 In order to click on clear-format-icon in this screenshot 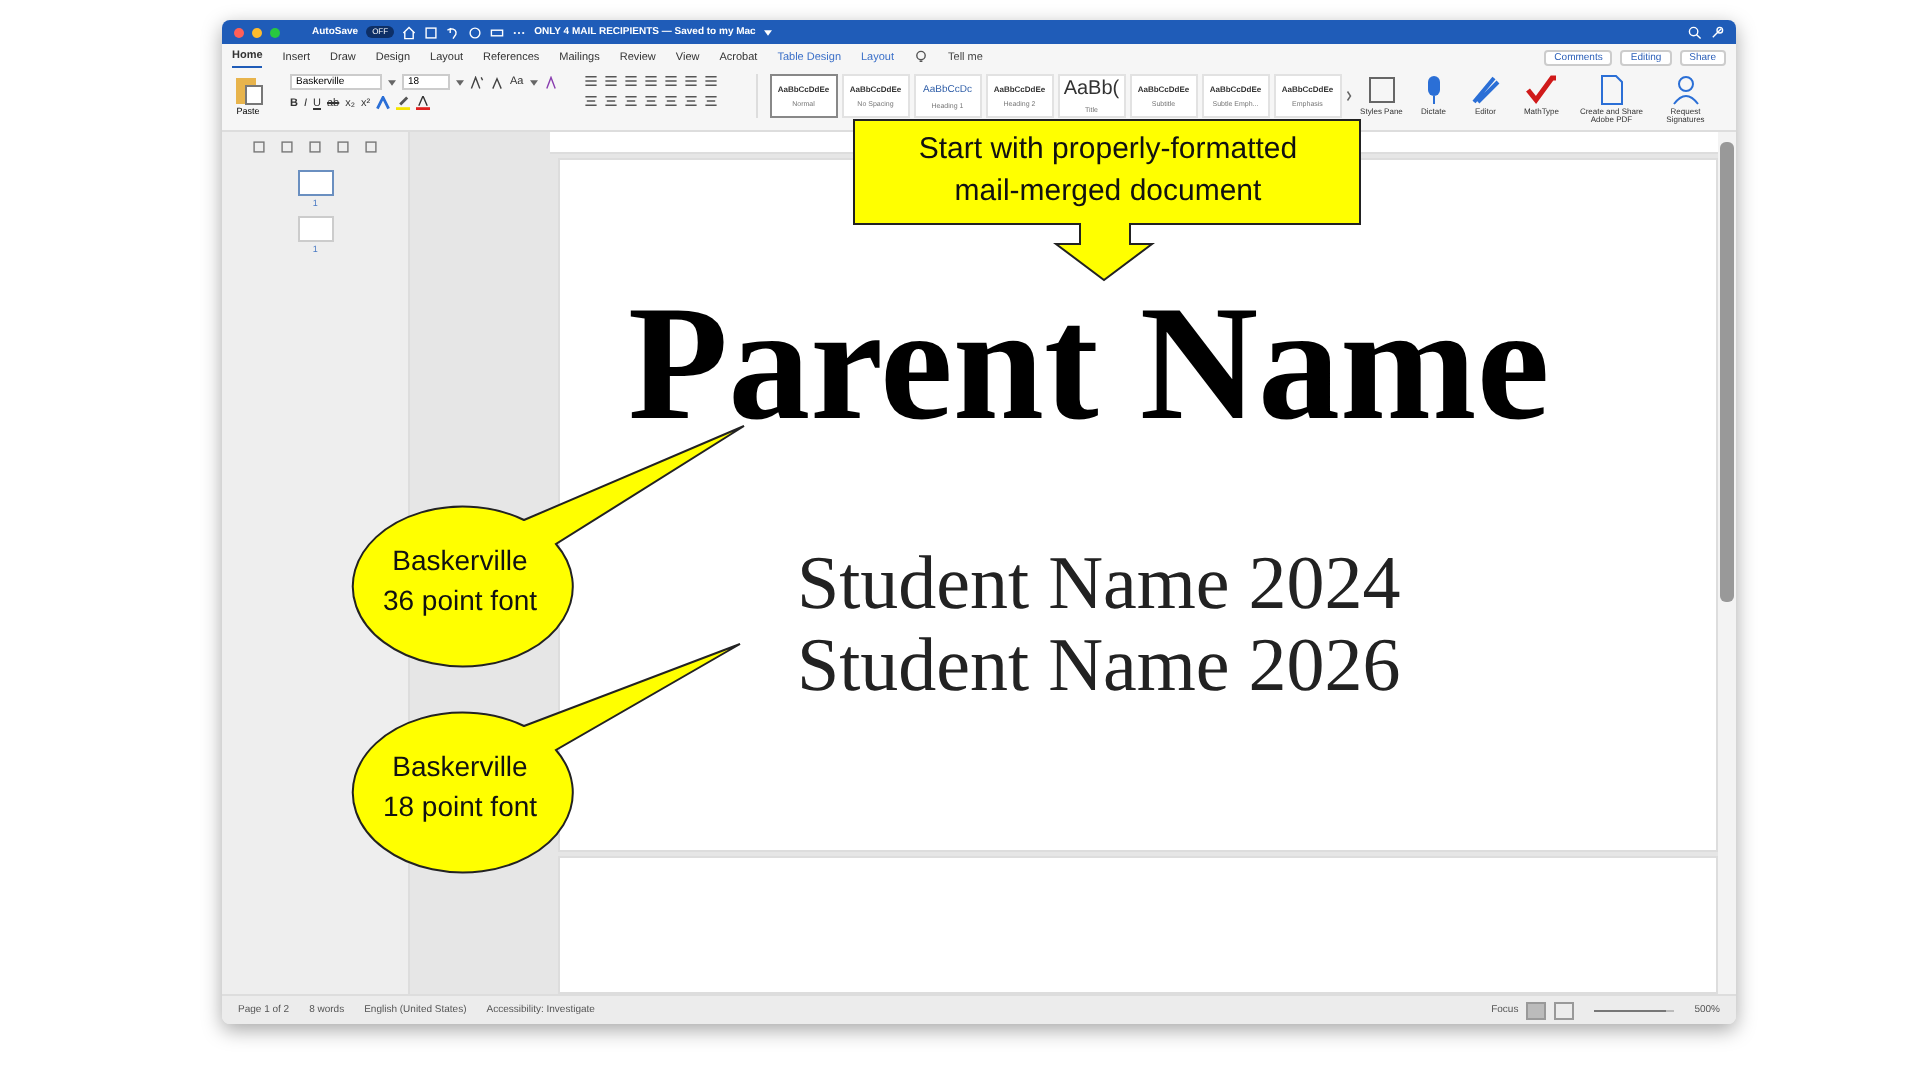, I will do `click(550, 82)`.